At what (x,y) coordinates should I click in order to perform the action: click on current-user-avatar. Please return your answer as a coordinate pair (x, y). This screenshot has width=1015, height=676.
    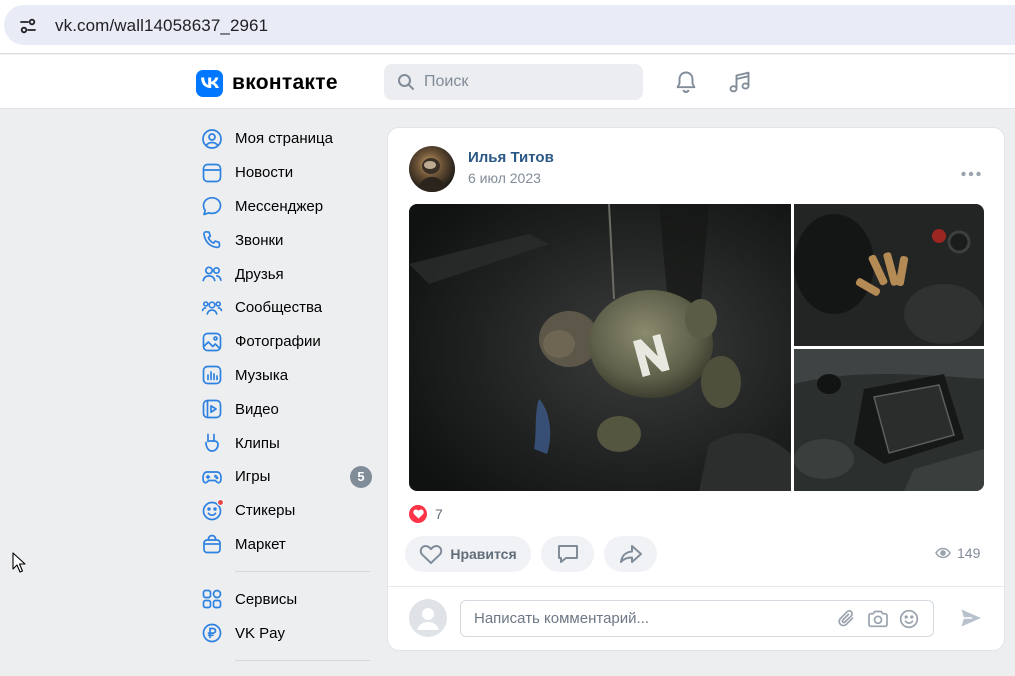
    Looking at the image, I should click on (428, 618).